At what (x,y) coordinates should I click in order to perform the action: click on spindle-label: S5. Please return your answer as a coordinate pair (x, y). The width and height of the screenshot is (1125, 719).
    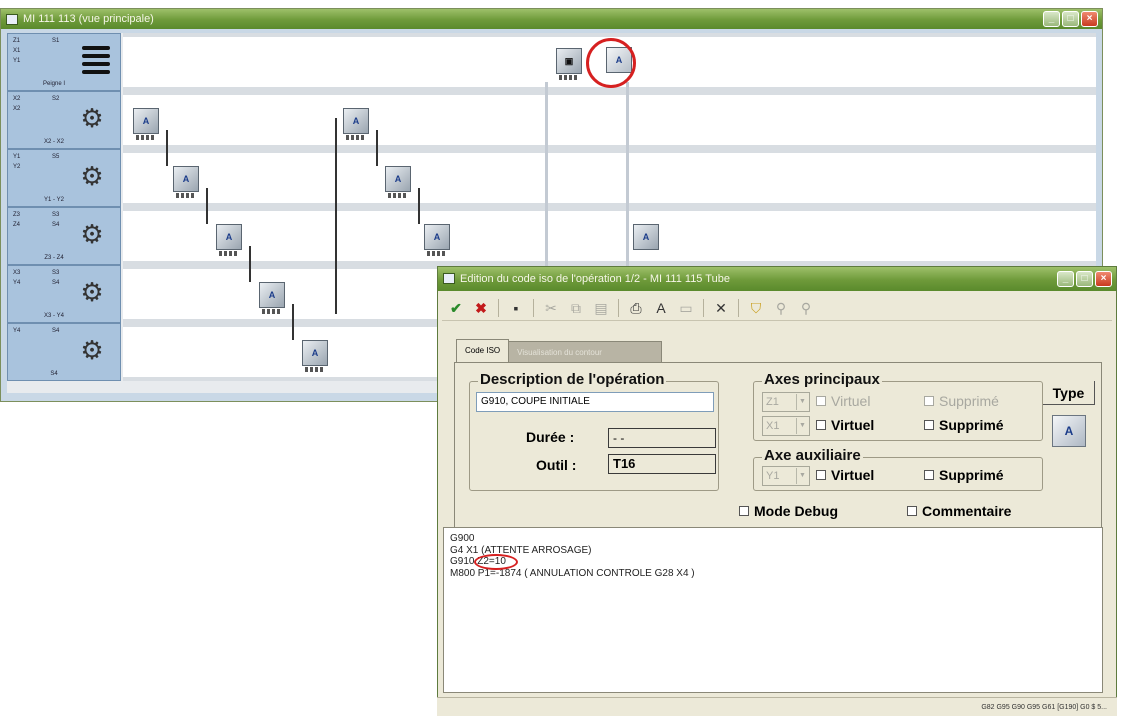
    Looking at the image, I should click on (56, 157).